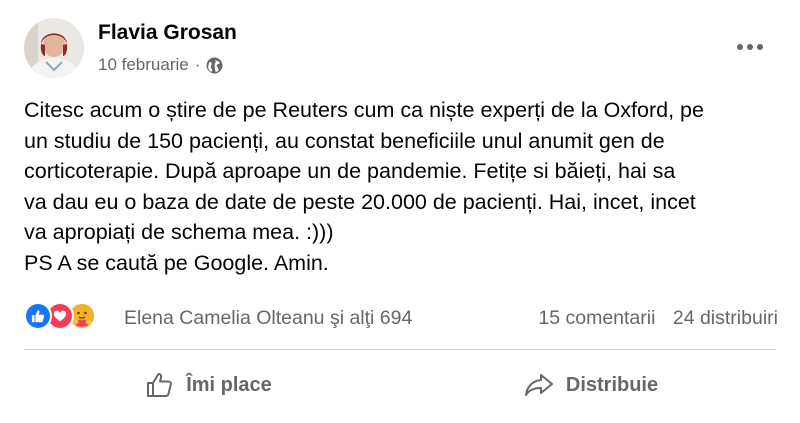 The height and width of the screenshot is (423, 800). I want to click on like-button-label: Îmi place, so click(229, 384).